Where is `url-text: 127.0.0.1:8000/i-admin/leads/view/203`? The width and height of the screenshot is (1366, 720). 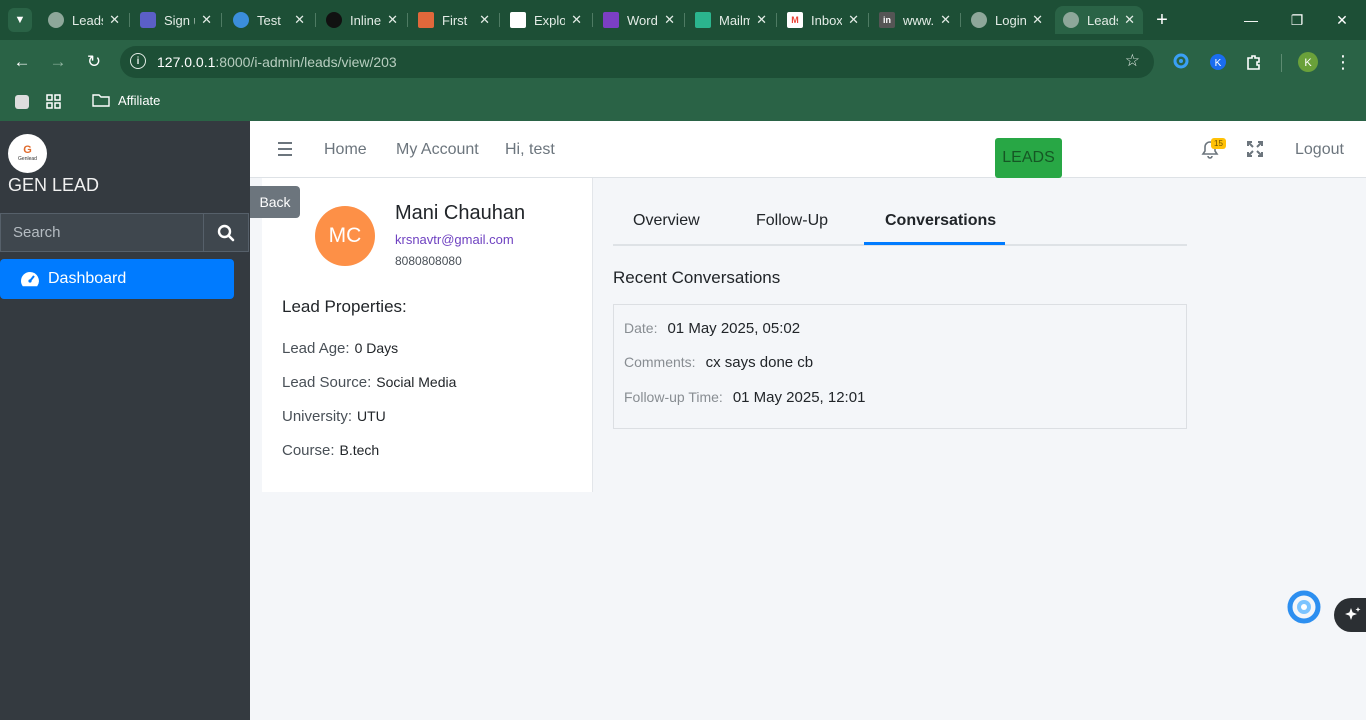
url-text: 127.0.0.1:8000/i-admin/leads/view/203 is located at coordinates (277, 62).